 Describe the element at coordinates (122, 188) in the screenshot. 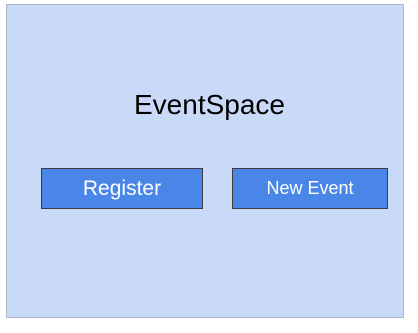

I see `register-button: Register` at that location.